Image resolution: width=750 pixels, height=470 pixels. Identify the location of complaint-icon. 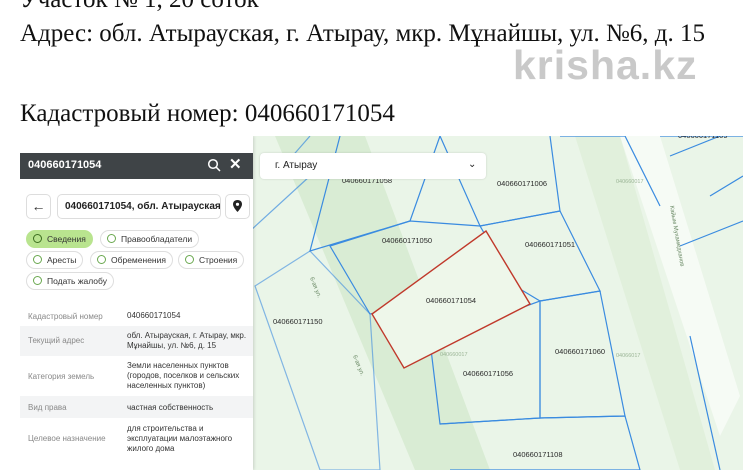
(37, 280).